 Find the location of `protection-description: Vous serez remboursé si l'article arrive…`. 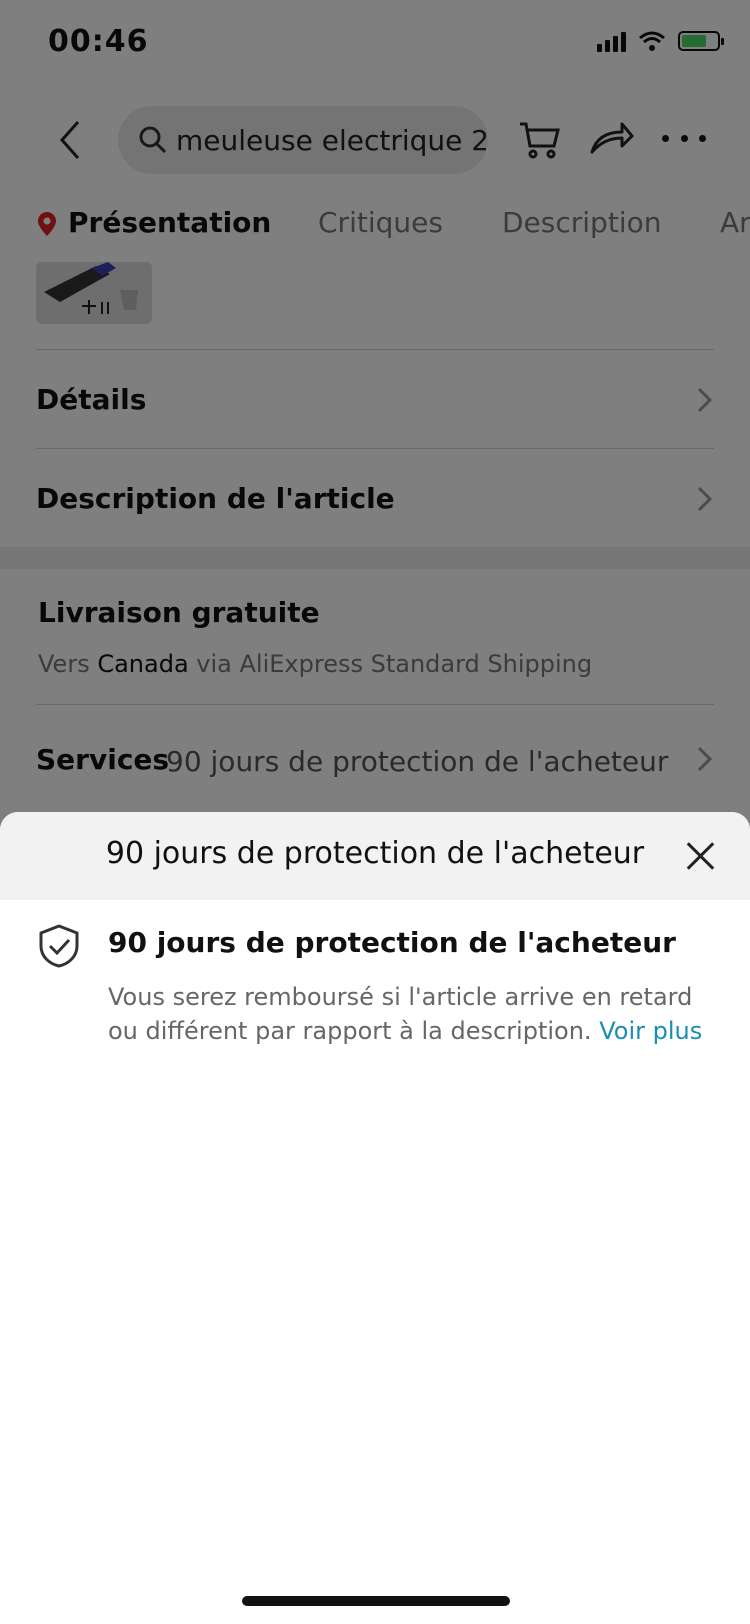

protection-description: Vous serez remboursé si l'article arrive… is located at coordinates (418, 1014).